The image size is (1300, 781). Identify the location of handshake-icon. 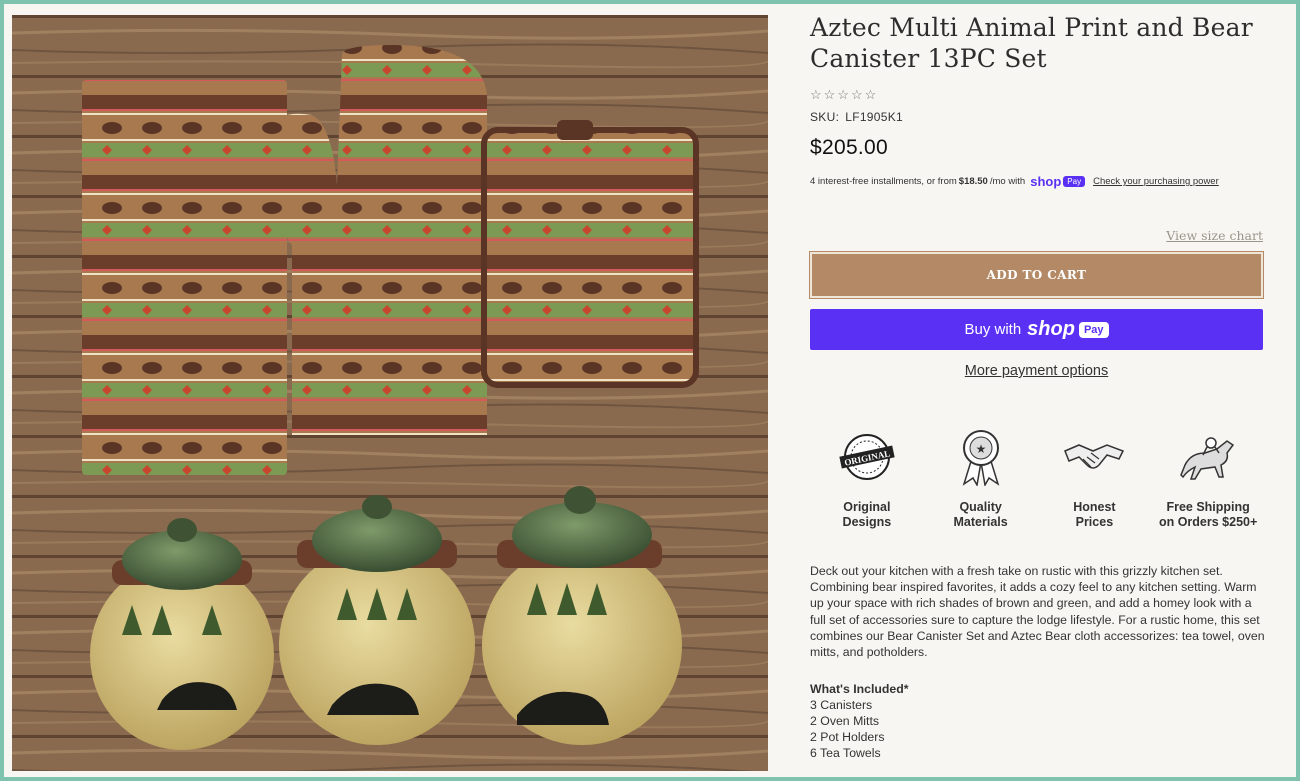
(1095, 457).